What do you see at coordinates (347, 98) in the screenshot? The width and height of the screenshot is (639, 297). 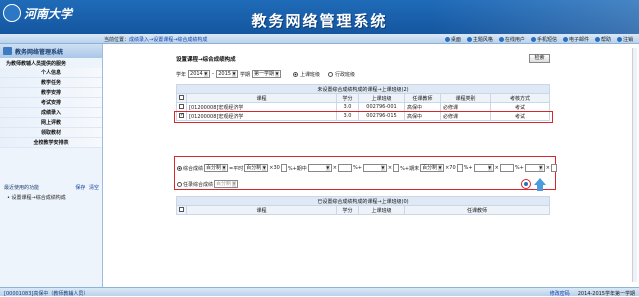 I see `column-header: 学分` at bounding box center [347, 98].